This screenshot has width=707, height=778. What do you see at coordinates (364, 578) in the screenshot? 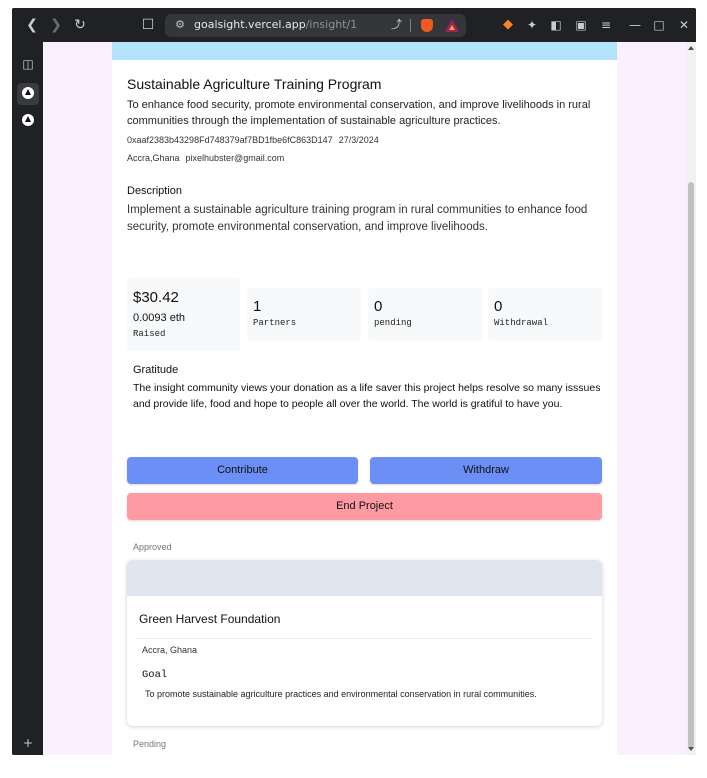
I see `partner-card-header` at bounding box center [364, 578].